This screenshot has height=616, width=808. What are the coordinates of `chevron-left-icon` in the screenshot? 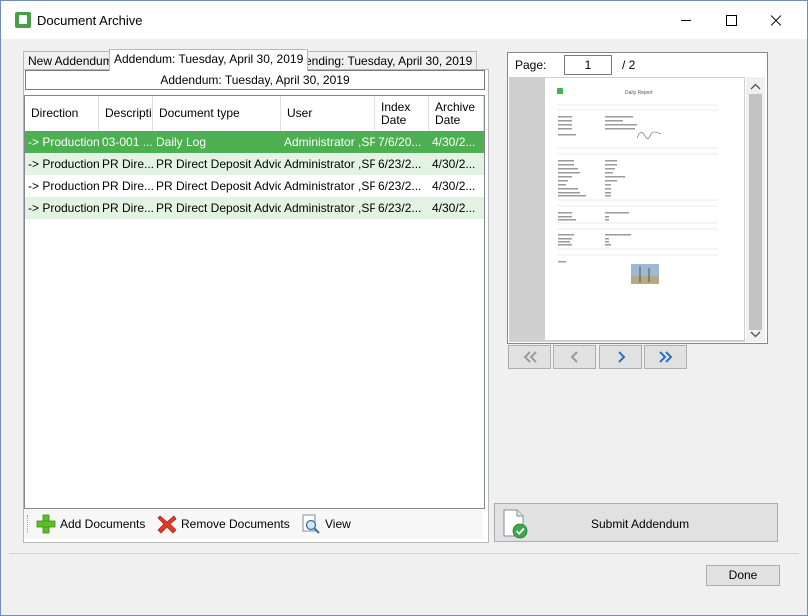 It's located at (574, 357).